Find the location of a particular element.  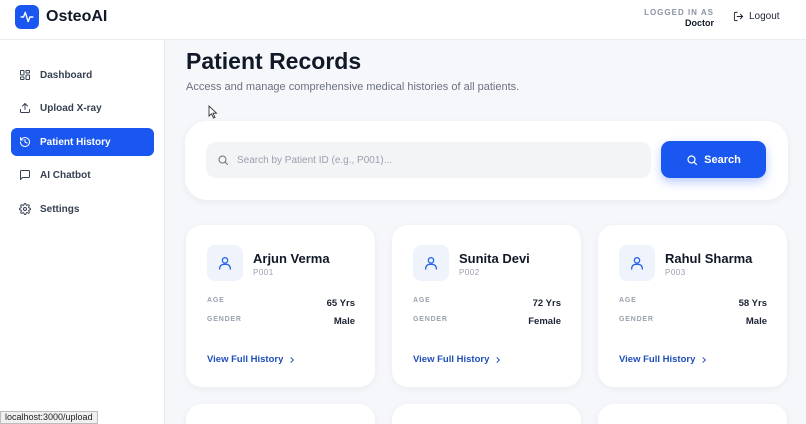

app-name: OsteoAI is located at coordinates (77, 16).